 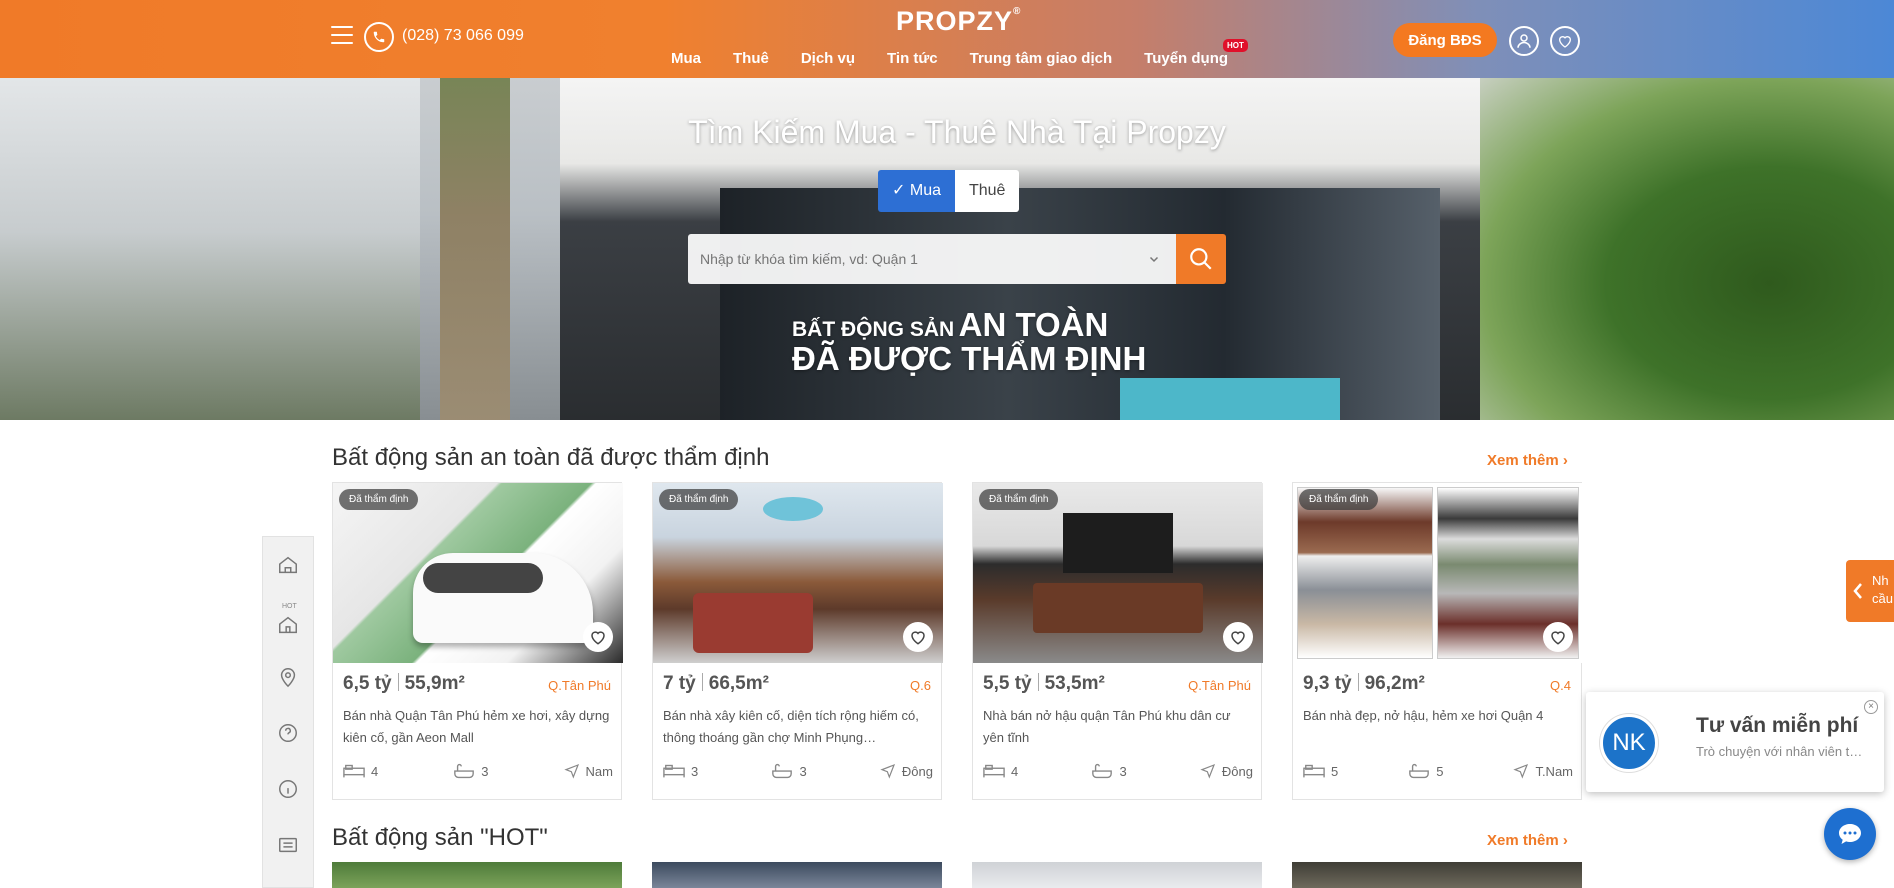 I want to click on info-icon, so click(x=288, y=789).